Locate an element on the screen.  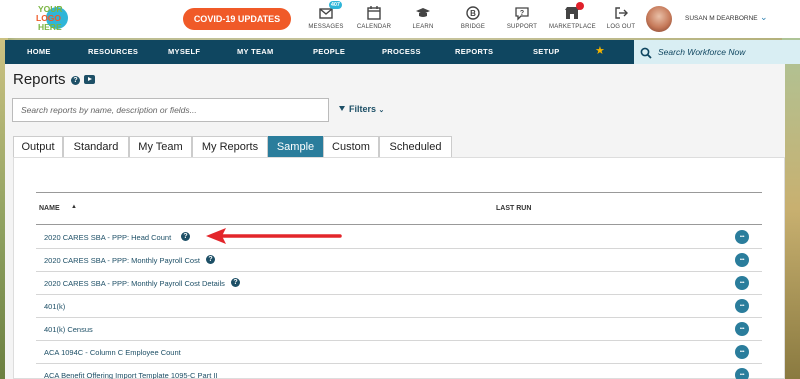
report-name: ACA 1094C - Column C Employee Count is located at coordinates (112, 352).